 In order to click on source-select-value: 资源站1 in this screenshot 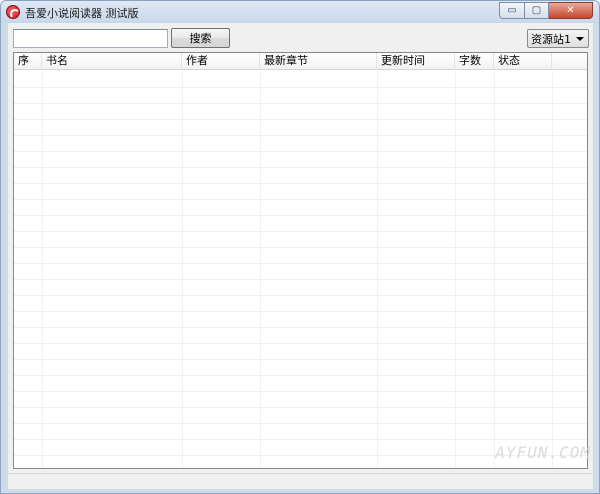, I will do `click(551, 39)`.